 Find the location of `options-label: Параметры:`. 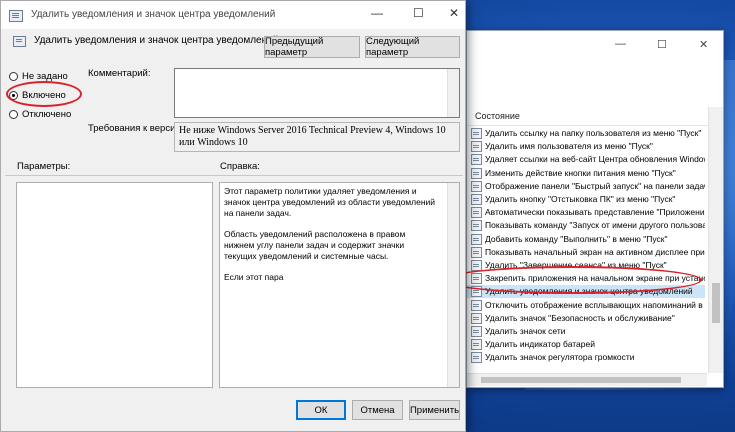

options-label: Параметры: is located at coordinates (44, 166).